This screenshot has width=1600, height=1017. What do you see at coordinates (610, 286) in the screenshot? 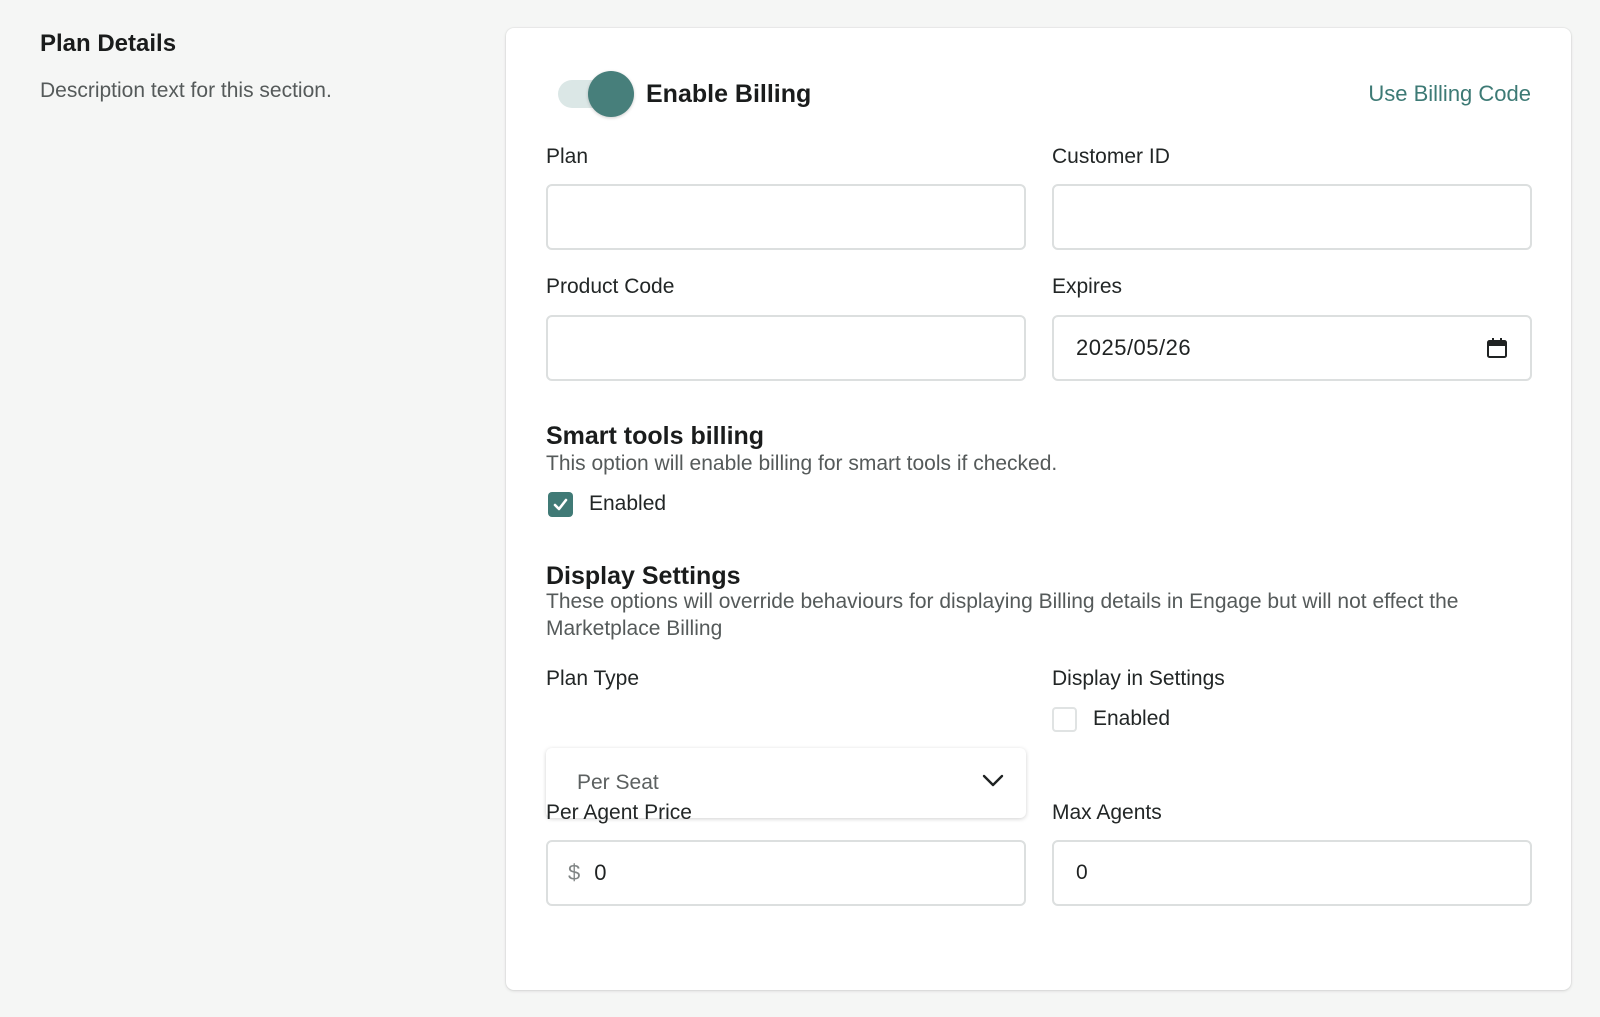
I see `product-code-label: Product Code` at bounding box center [610, 286].